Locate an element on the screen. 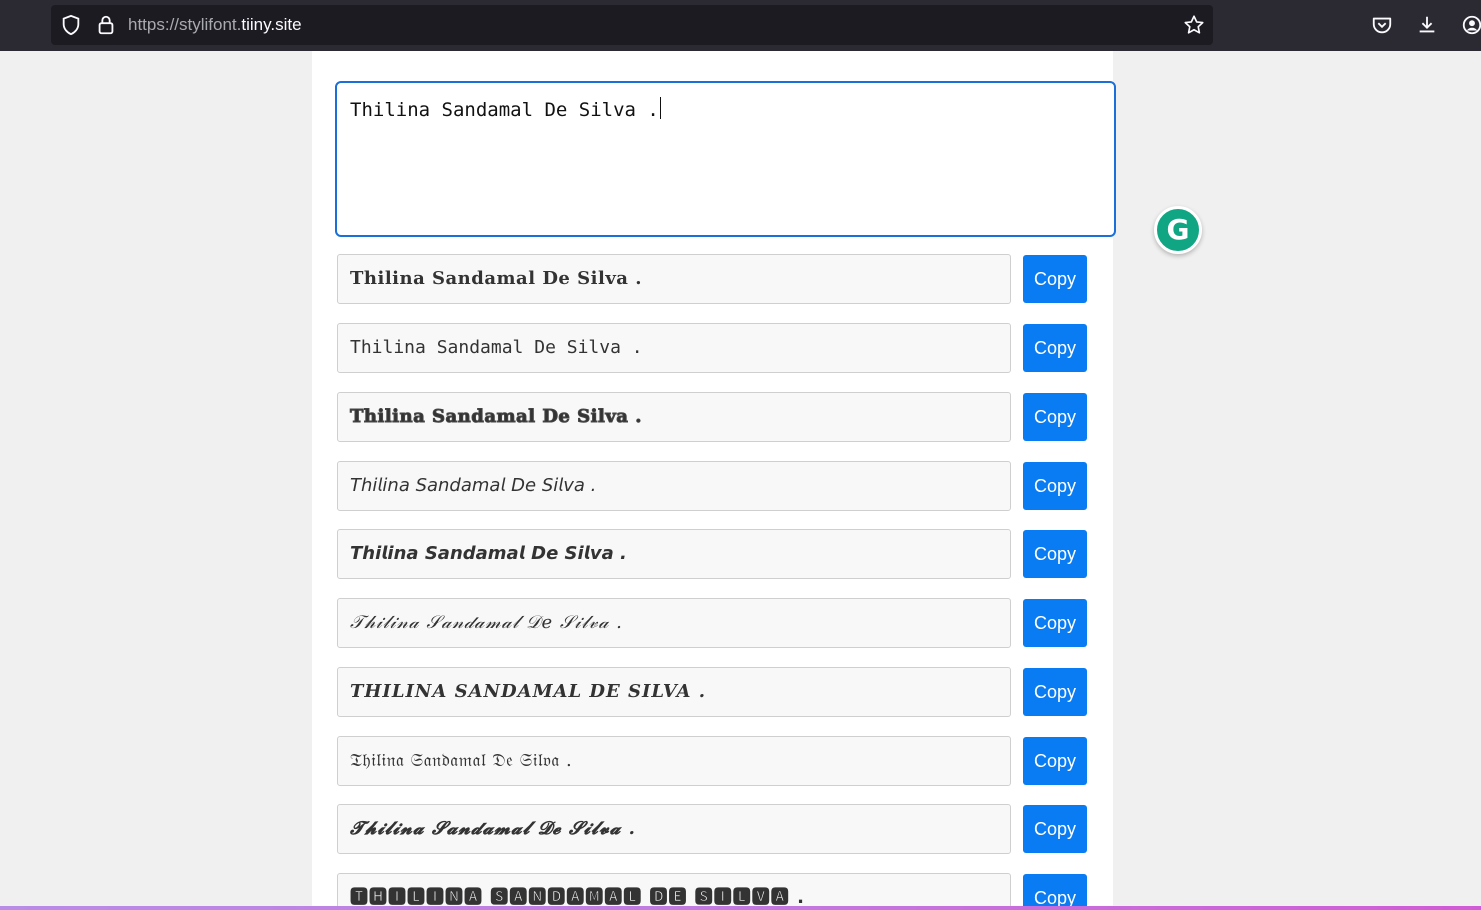 This screenshot has height=910, width=1481. shield-icon is located at coordinates (71, 25).